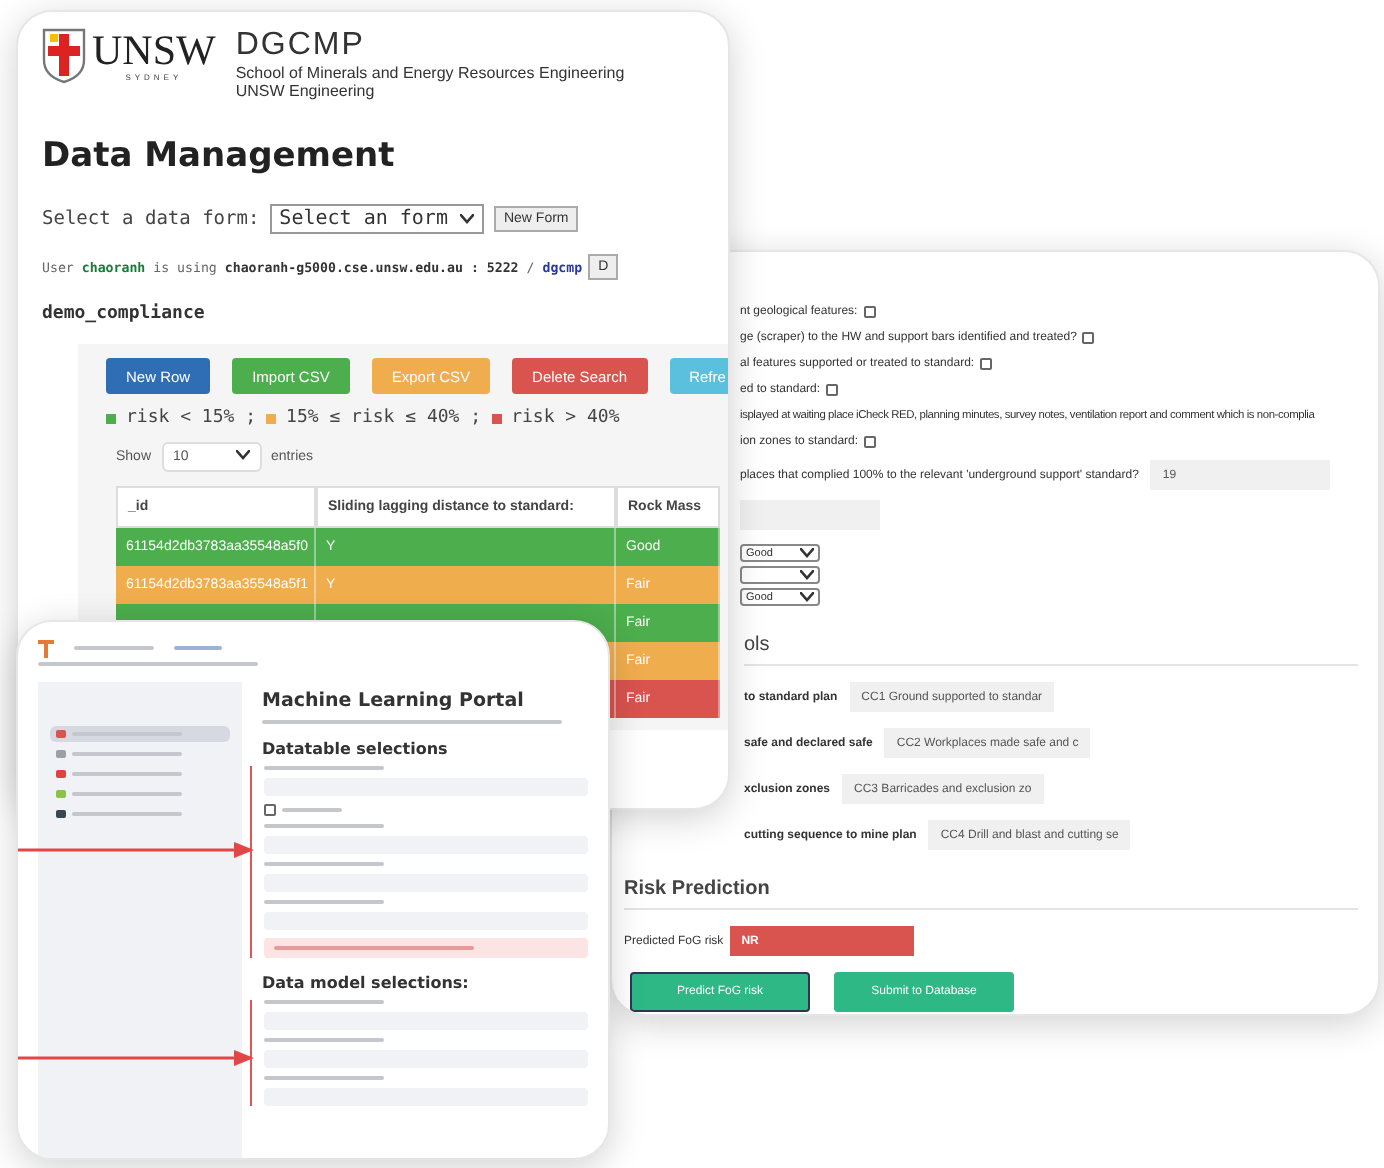  I want to click on section-heading: ols, so click(1051, 650).